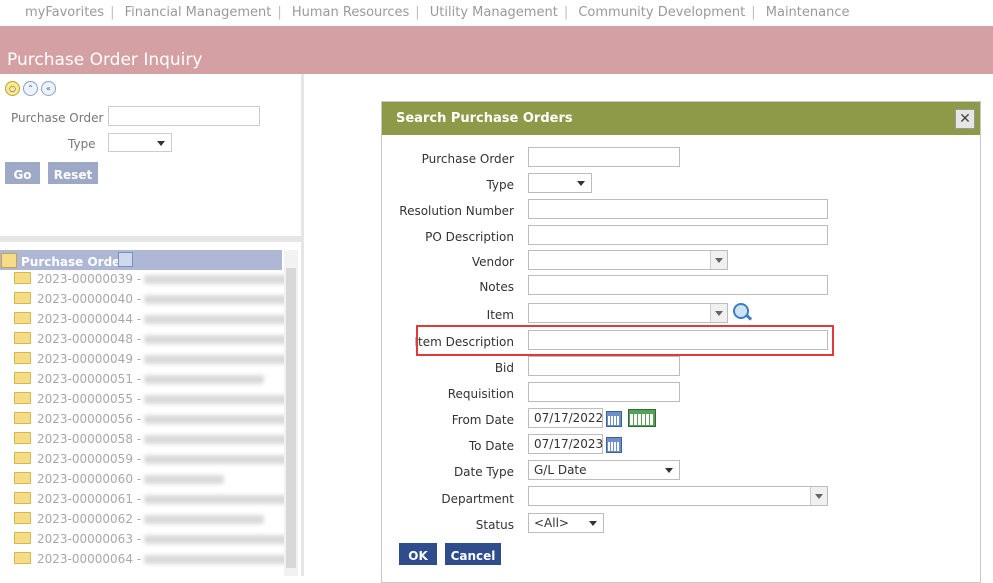 Image resolution: width=993 pixels, height=583 pixels. Describe the element at coordinates (350, 12) in the screenshot. I see `nav-human-resources: Human Resources` at that location.